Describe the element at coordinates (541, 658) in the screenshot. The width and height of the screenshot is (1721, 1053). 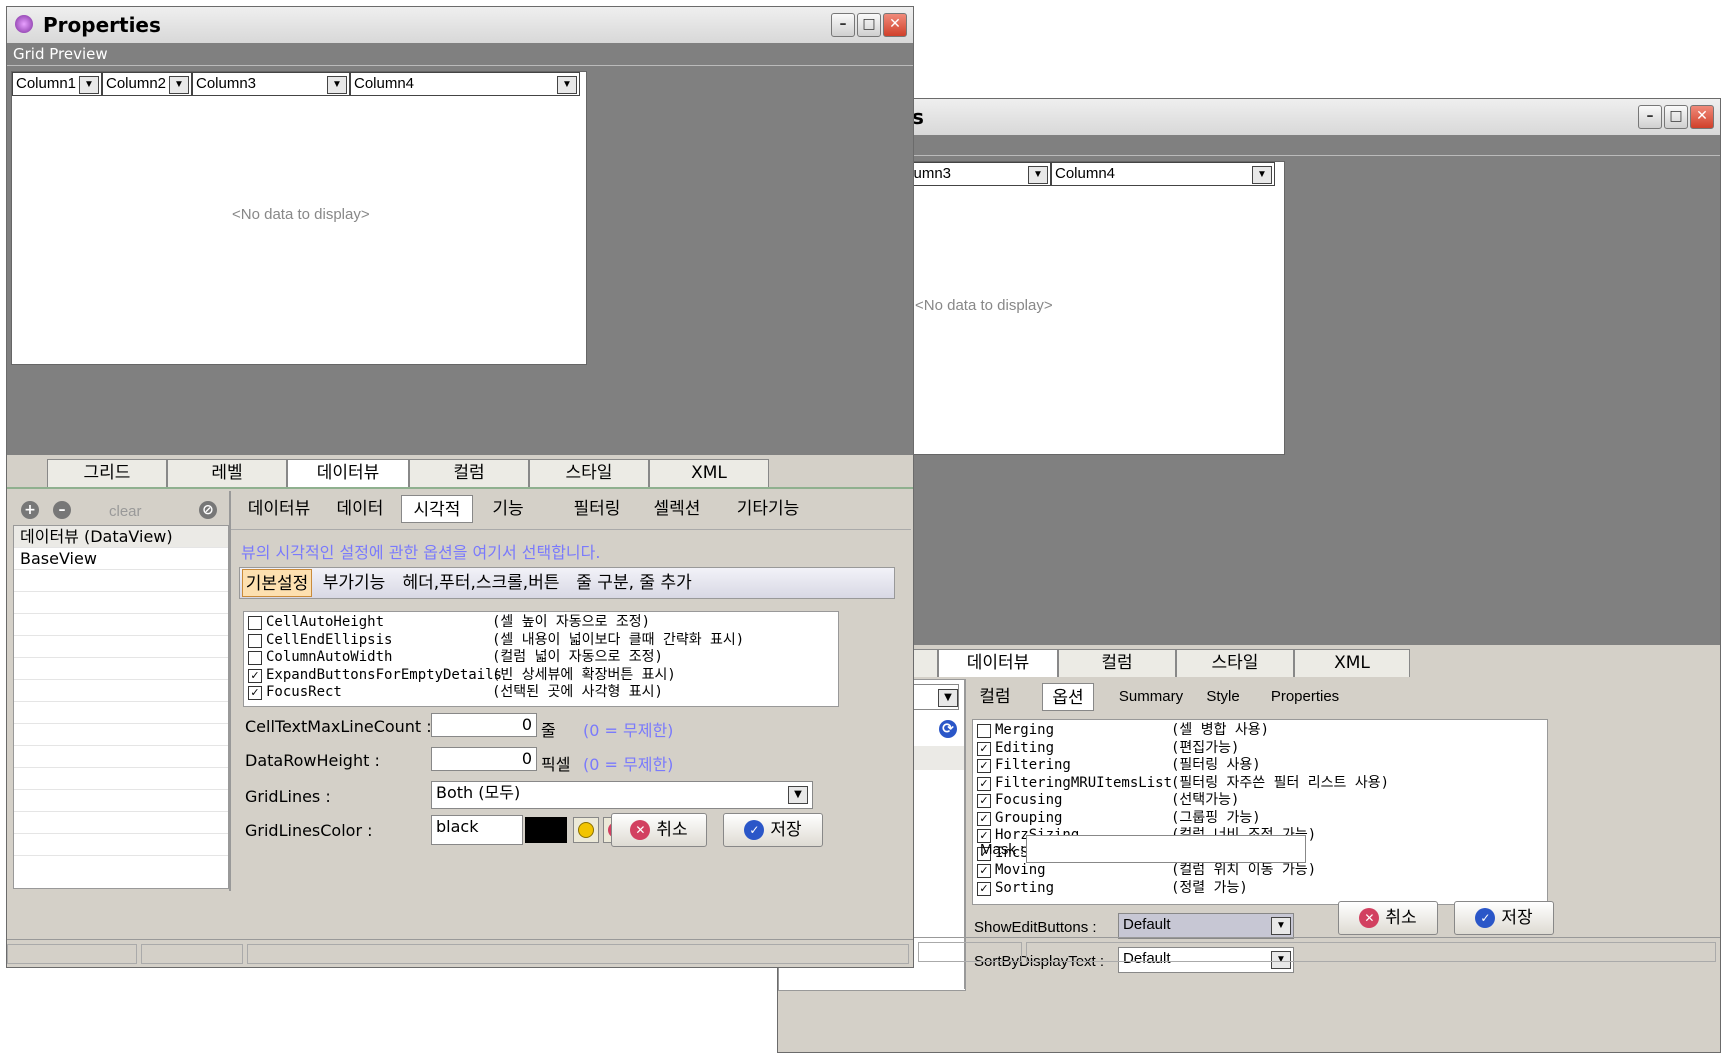
I see `option-row: ColumnAutoWidth (컬럼 넓이 자동으로 조정)` at that location.